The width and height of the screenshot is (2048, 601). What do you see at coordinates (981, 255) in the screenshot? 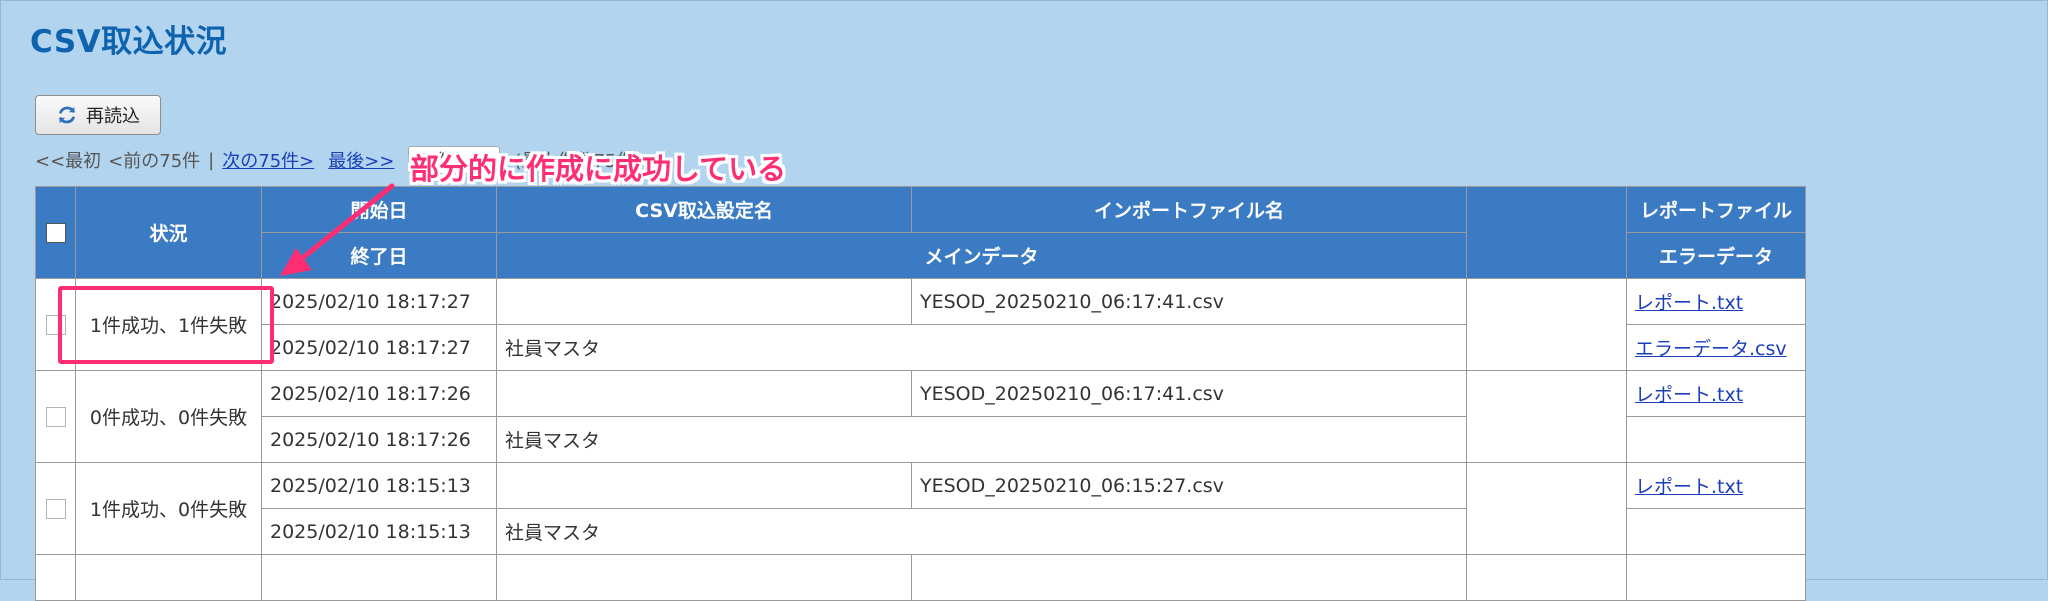
I see `column-main-data: メインデータ` at bounding box center [981, 255].